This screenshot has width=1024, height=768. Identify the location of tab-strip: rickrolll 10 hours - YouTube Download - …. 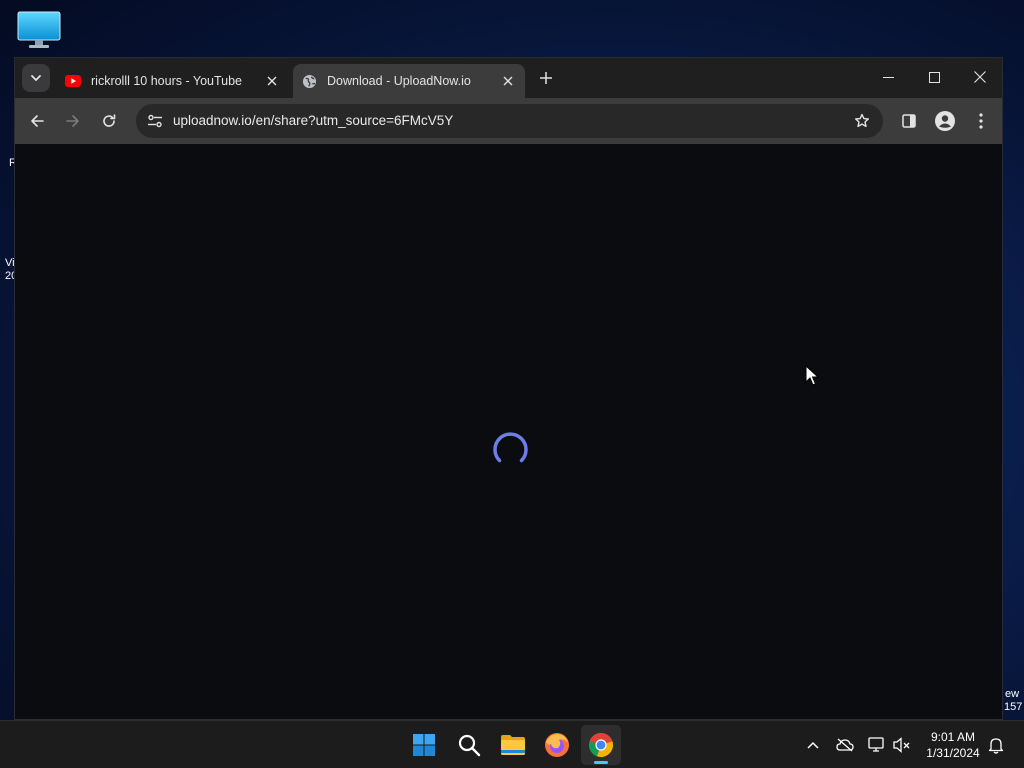
(508, 78).